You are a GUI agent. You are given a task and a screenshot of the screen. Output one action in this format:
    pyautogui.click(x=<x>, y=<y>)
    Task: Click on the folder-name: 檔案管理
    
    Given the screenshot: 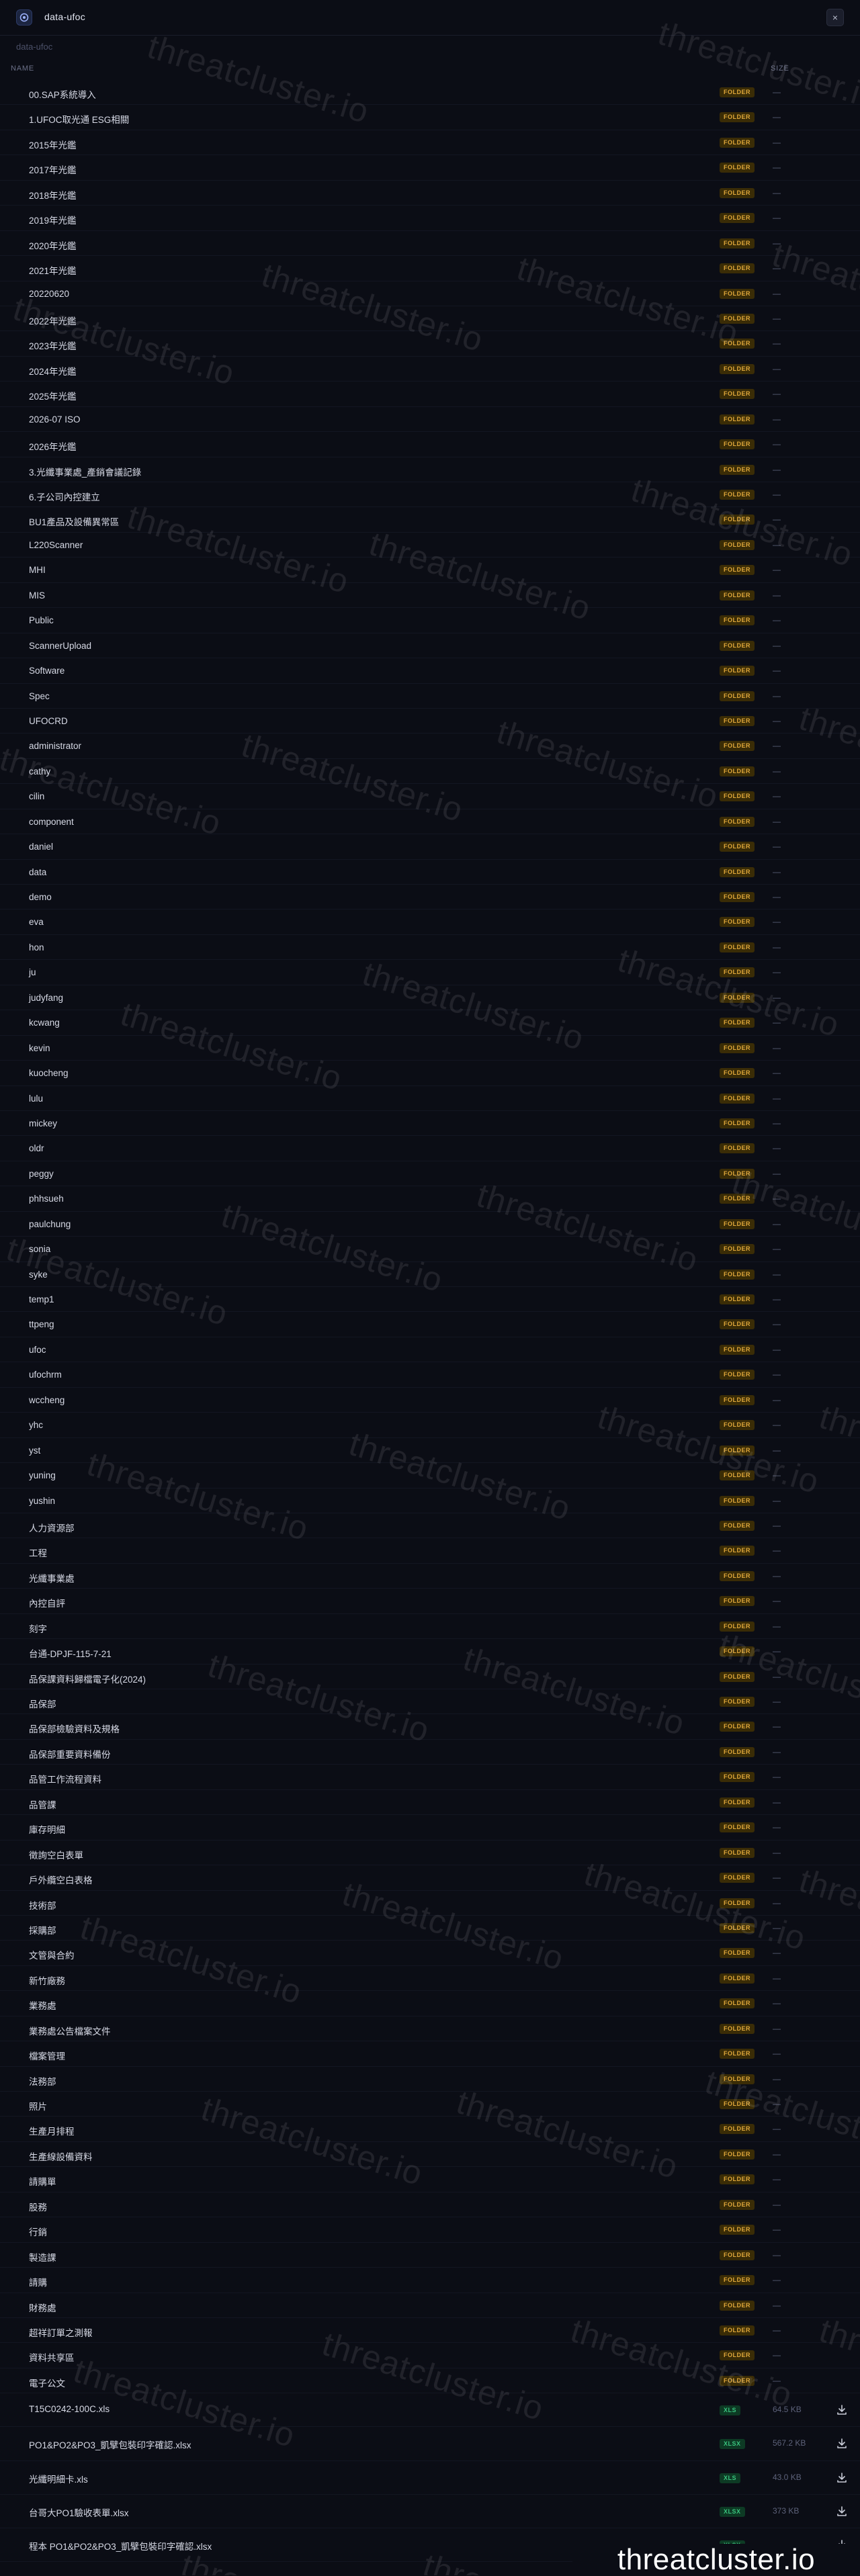 What is the action you would take?
    pyautogui.click(x=47, y=2055)
    